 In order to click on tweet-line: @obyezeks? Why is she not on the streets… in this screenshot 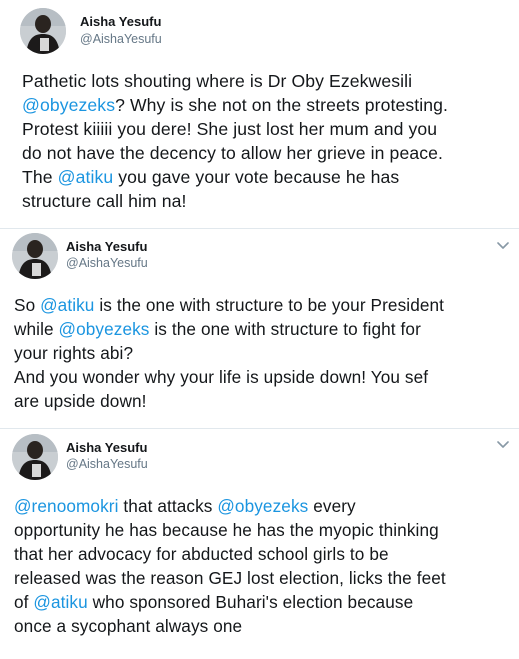, I will do `click(235, 105)`.